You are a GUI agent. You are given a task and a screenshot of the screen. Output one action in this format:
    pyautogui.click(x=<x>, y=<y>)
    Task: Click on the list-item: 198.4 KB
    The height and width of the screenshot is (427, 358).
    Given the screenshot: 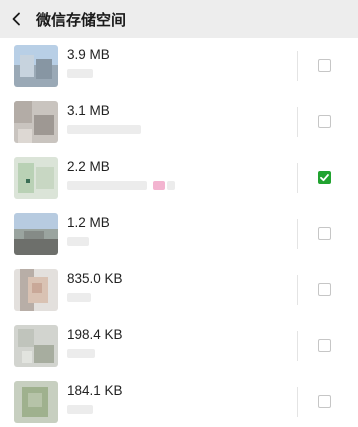 What is the action you would take?
    pyautogui.click(x=179, y=346)
    